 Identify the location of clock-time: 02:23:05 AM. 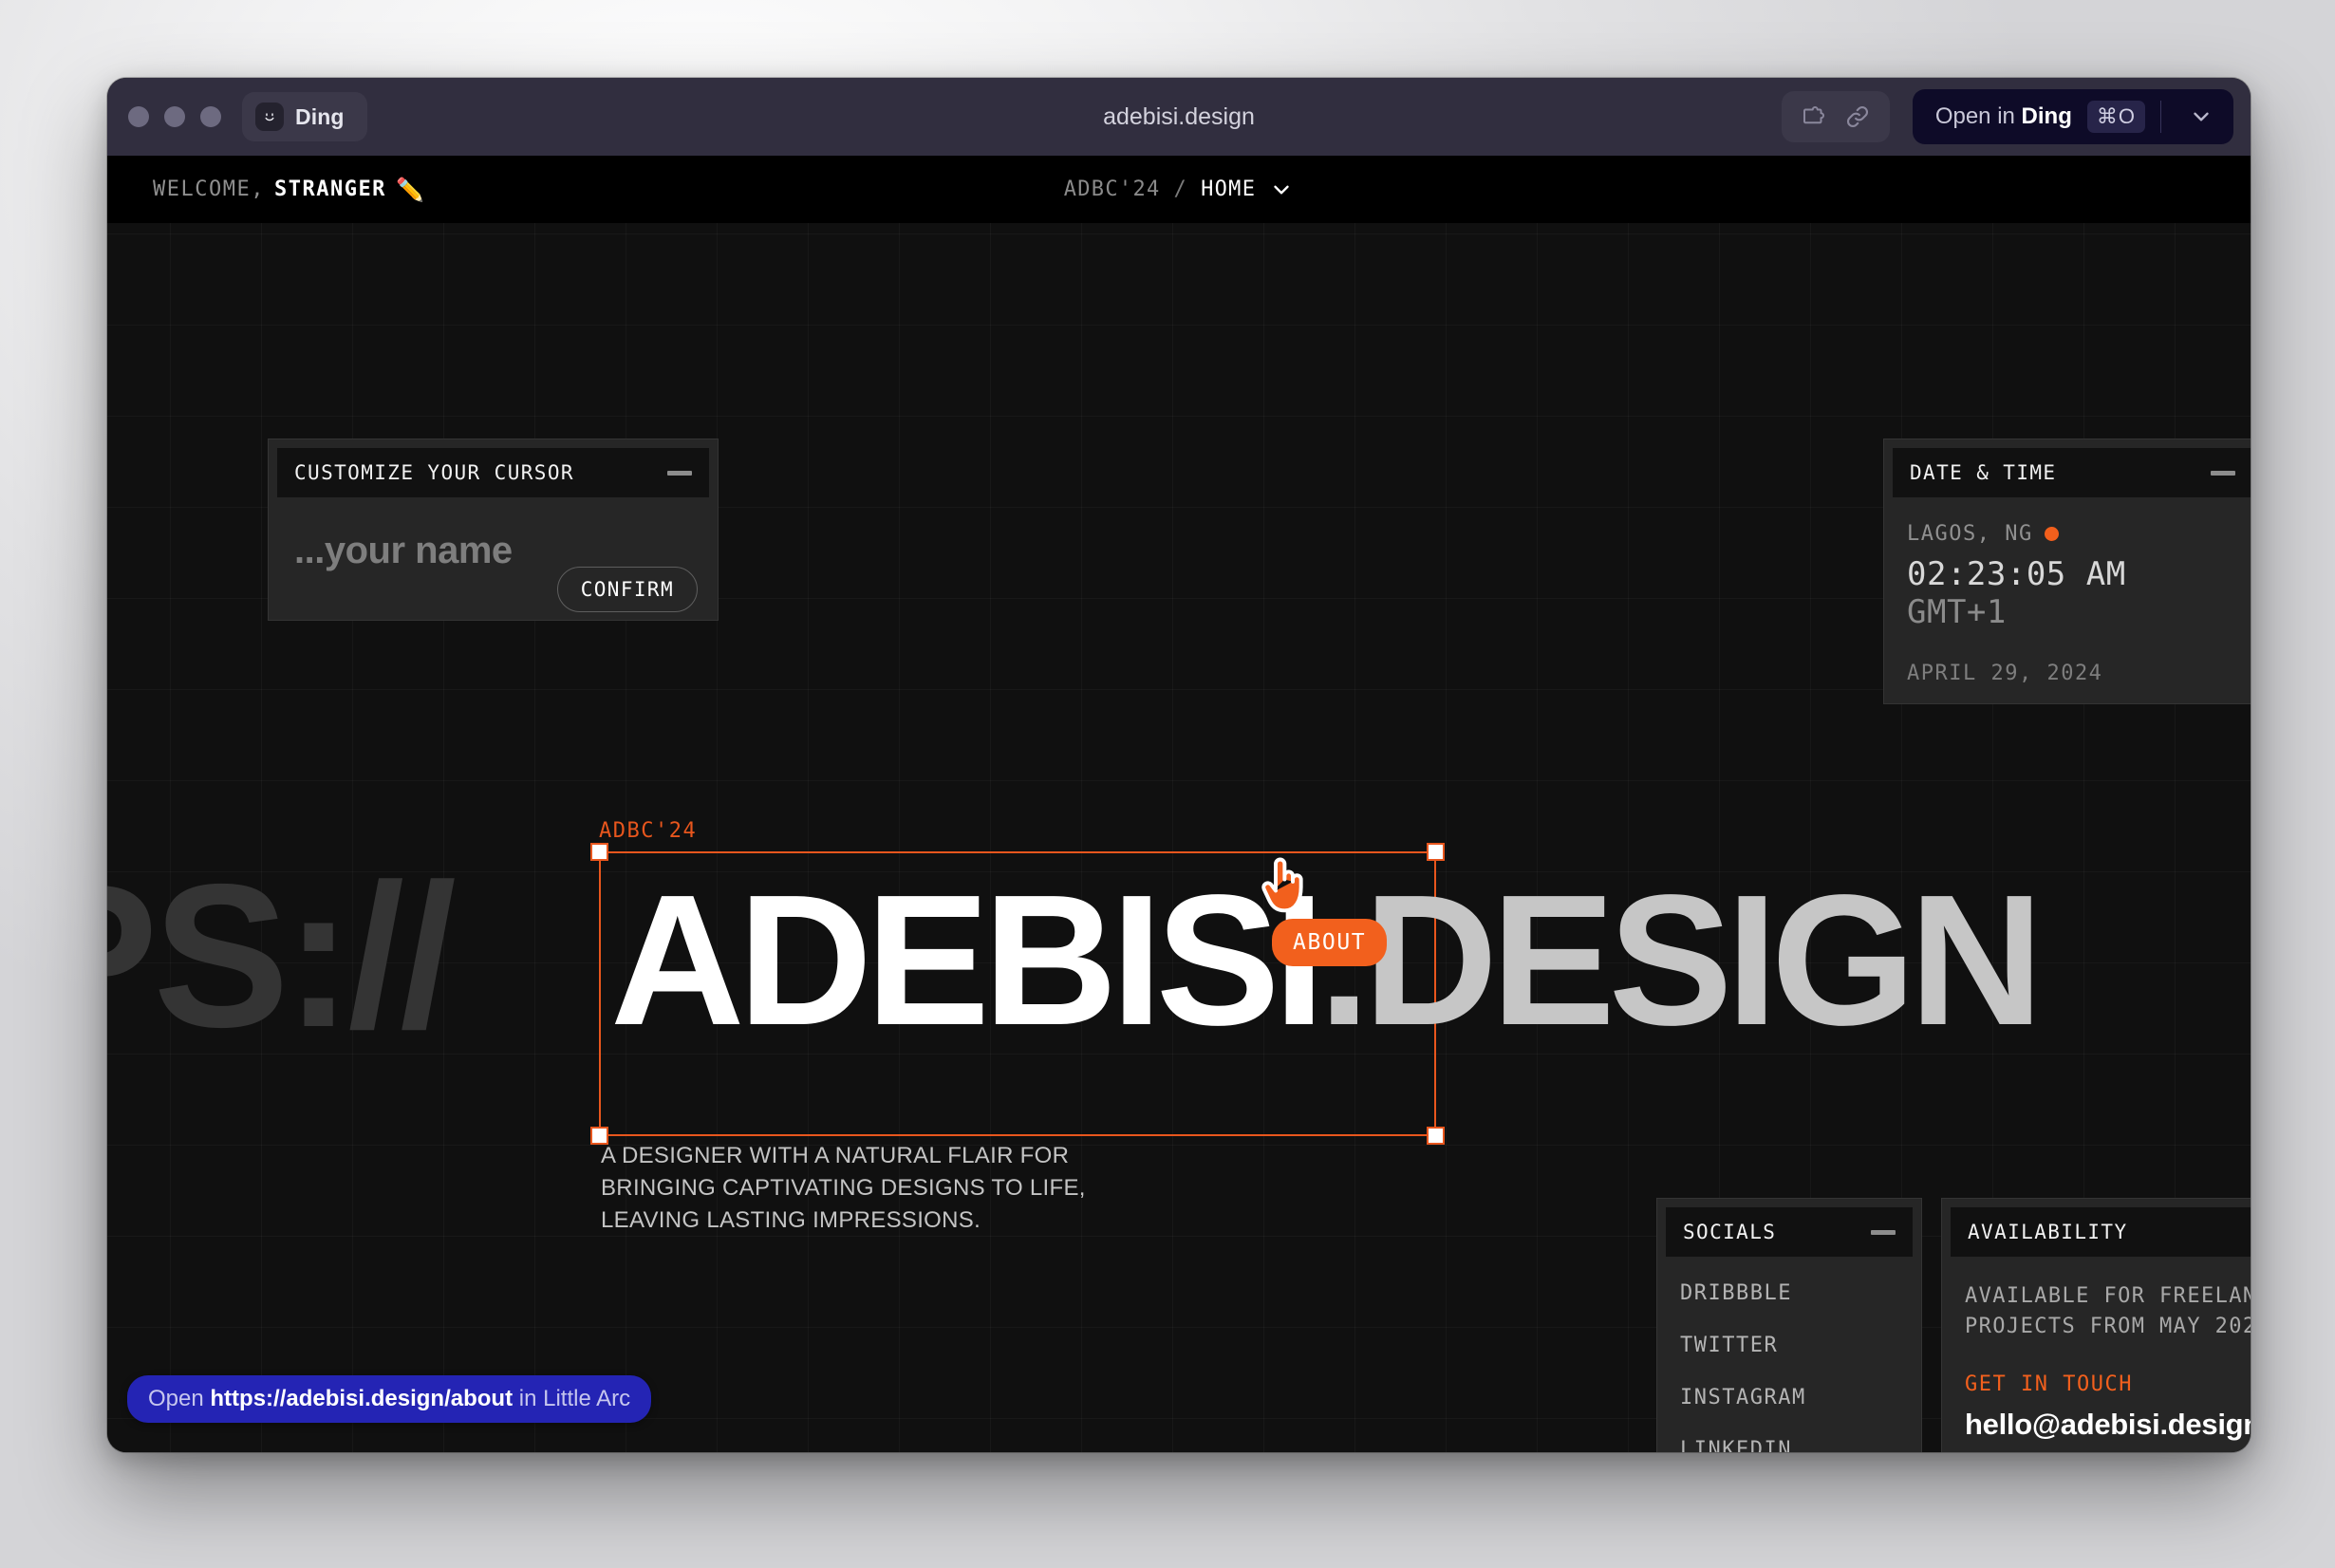
(2016, 574).